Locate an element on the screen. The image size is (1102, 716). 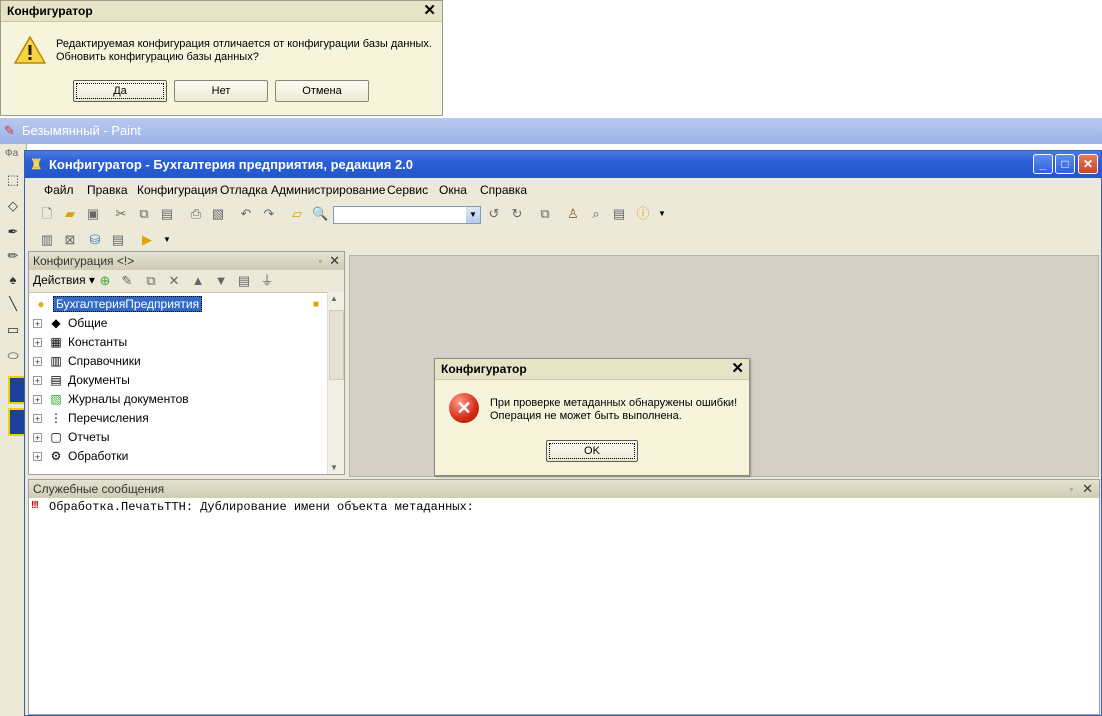
cut-icon: ✂ is located at coordinates (121, 214).